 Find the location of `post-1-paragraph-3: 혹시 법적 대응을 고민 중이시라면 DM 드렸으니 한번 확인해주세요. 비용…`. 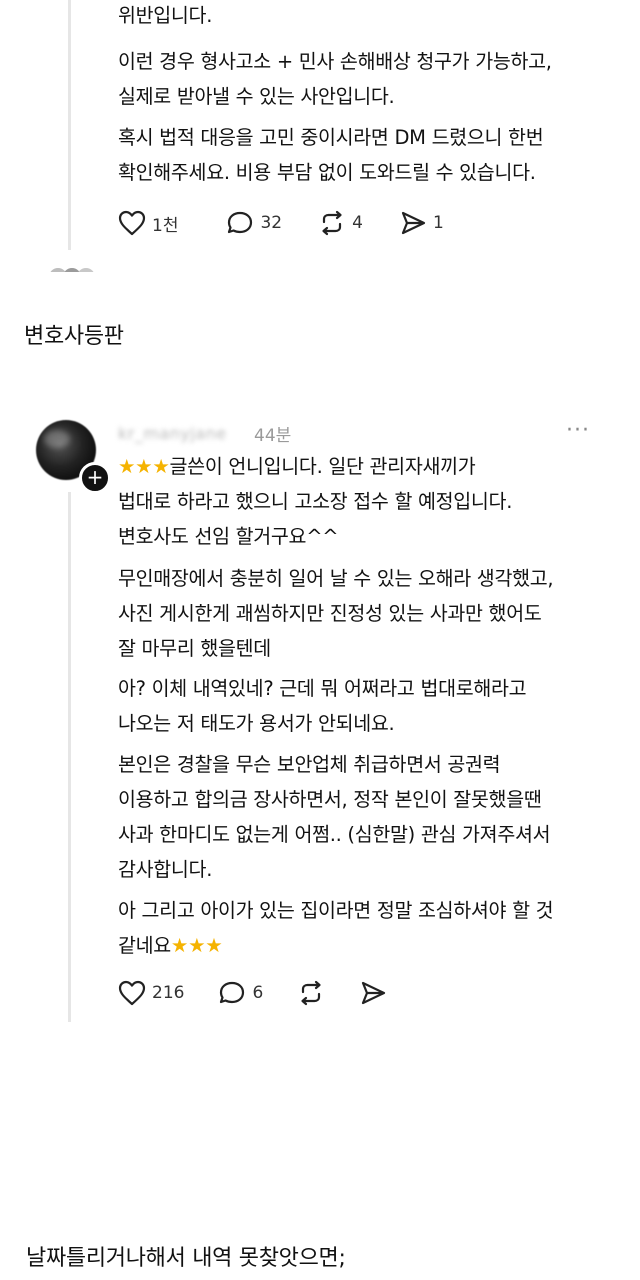

post-1-paragraph-3: 혹시 법적 대응을 고민 중이시라면 DM 드렸으니 한번 확인해주세요. 비용… is located at coordinates (331, 155).